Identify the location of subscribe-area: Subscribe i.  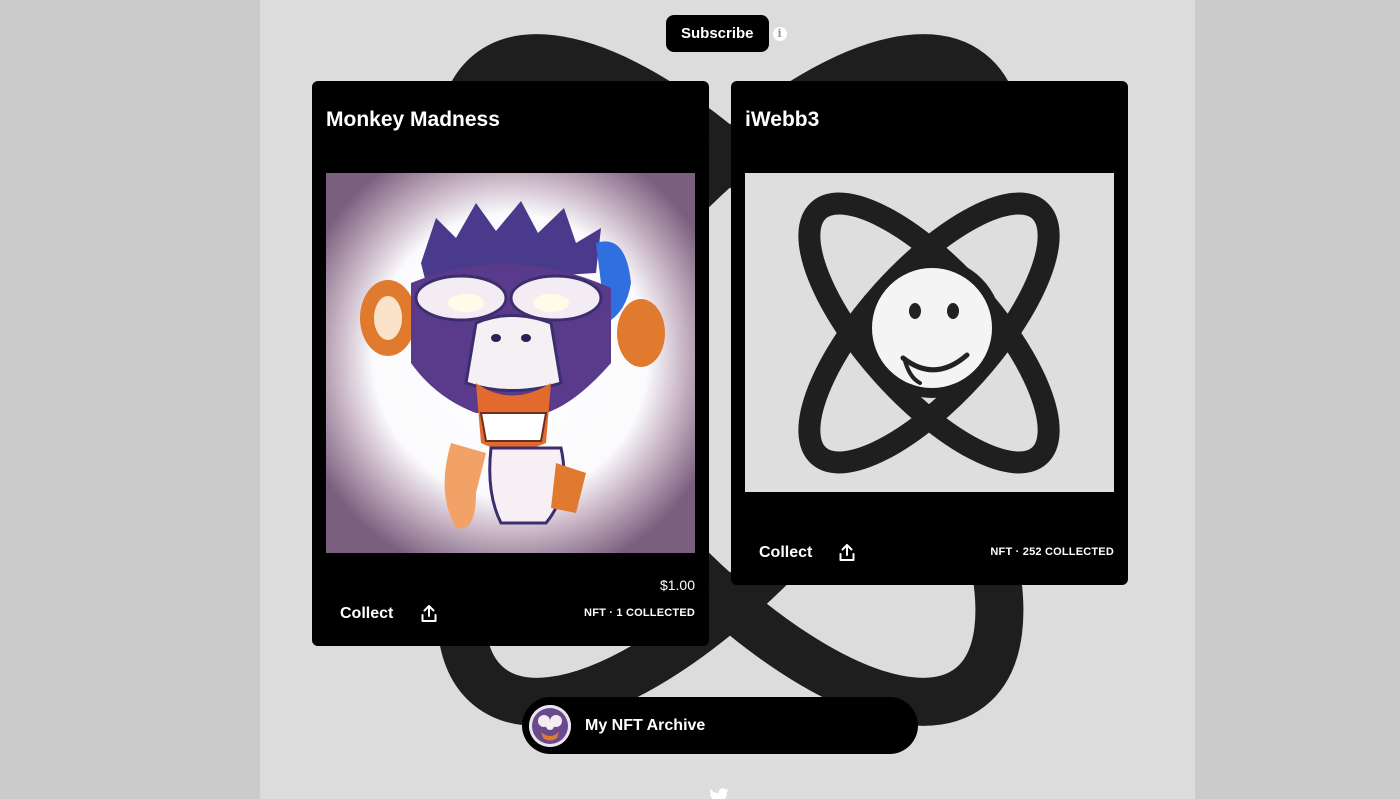
(726, 33).